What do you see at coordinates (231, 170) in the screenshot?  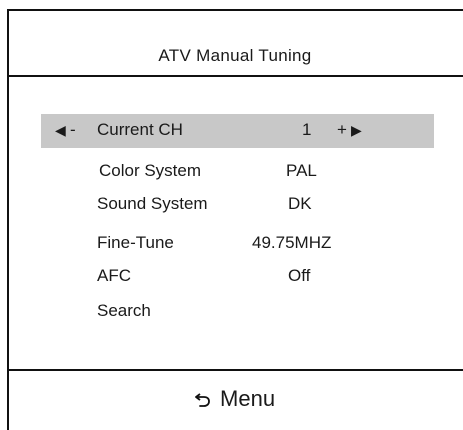 I see `menu-row-color-system: Color System PAL` at bounding box center [231, 170].